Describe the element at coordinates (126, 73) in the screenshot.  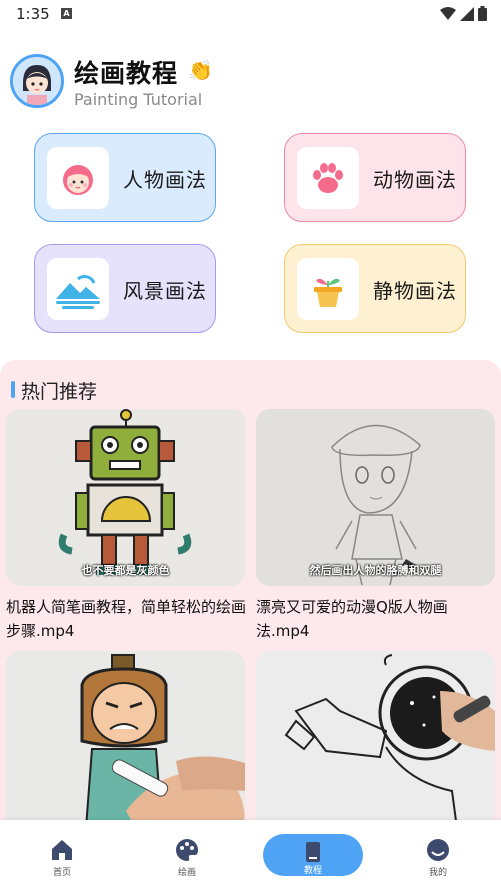
I see `app-title: 绘画教程` at that location.